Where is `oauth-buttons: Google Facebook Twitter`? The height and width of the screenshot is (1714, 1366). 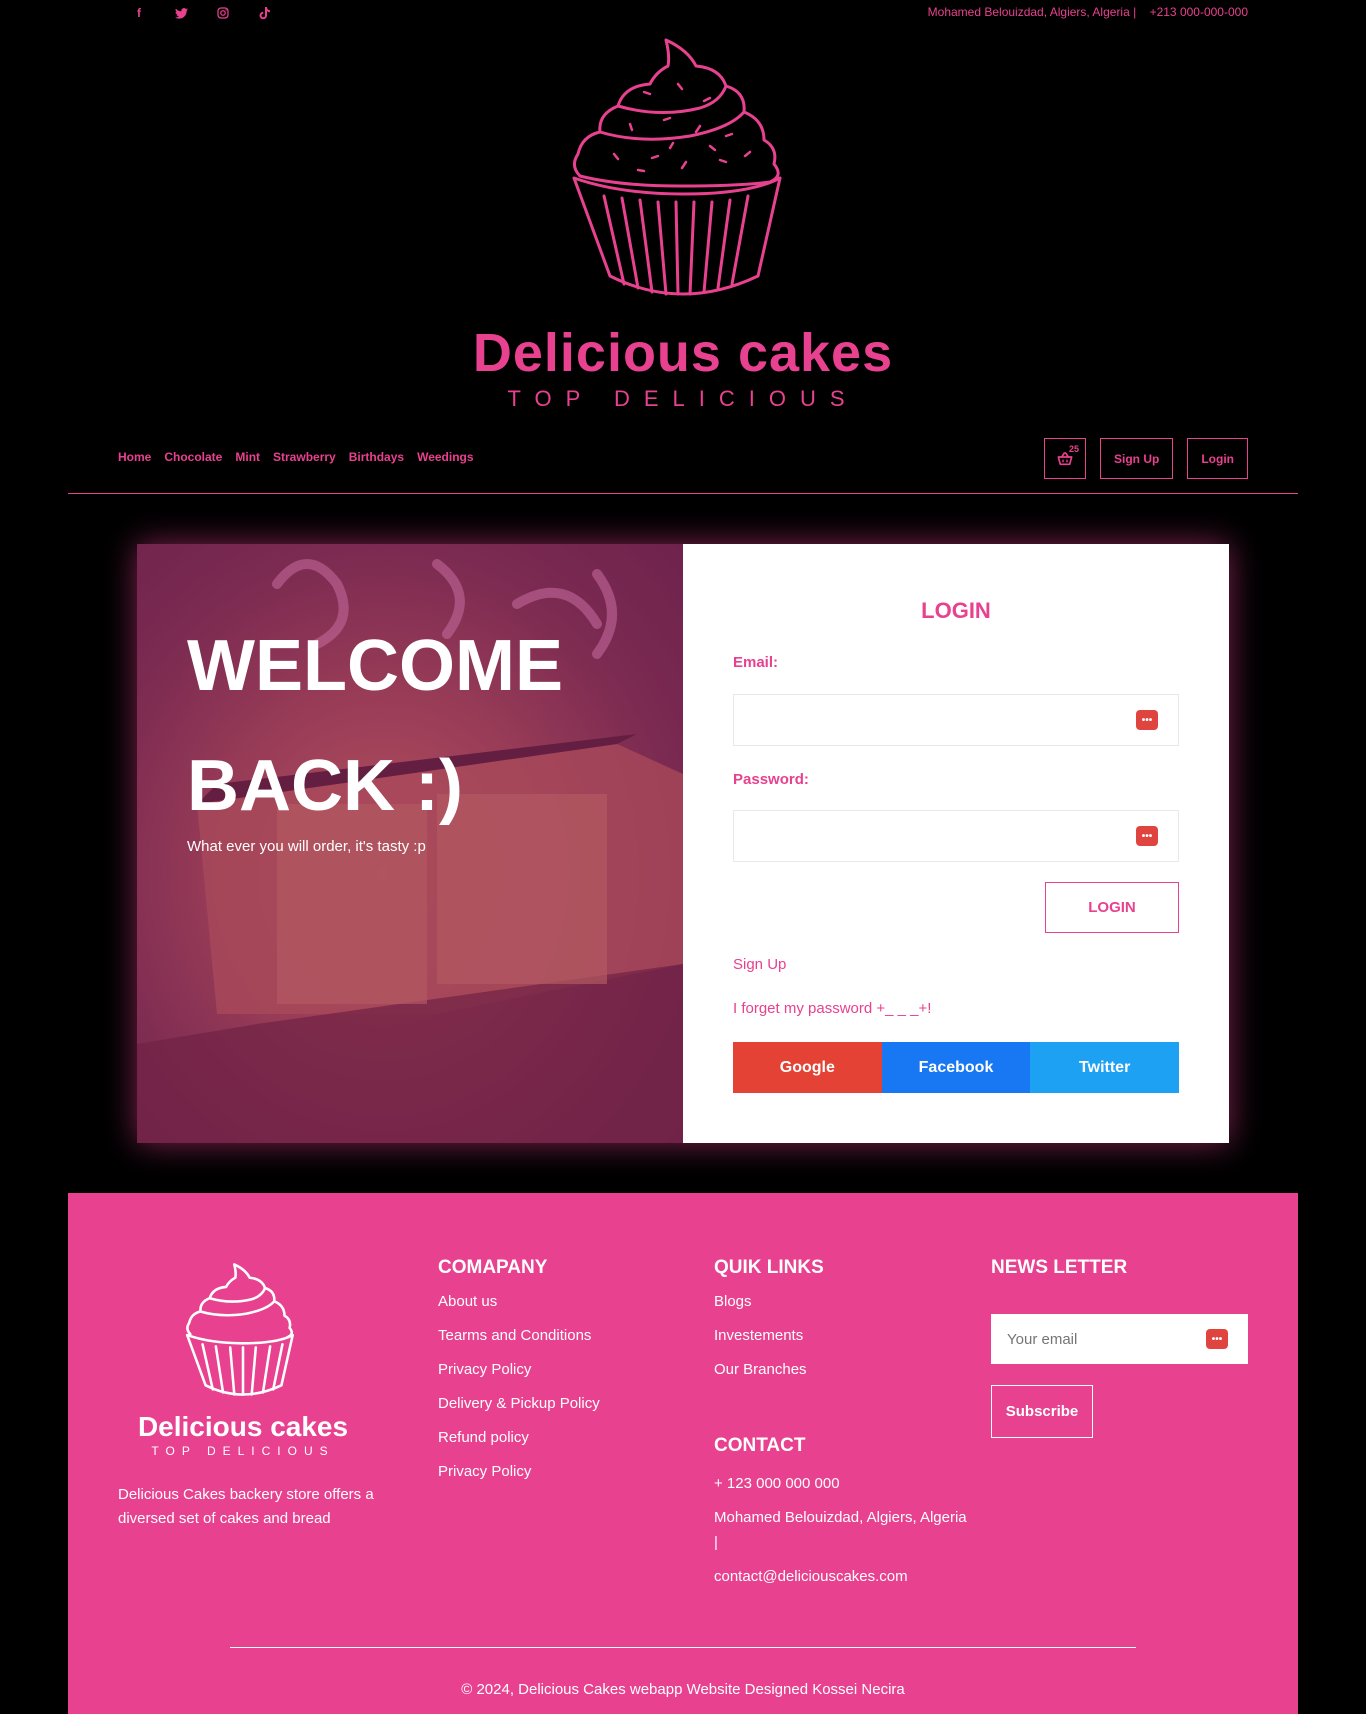 oauth-buttons: Google Facebook Twitter is located at coordinates (956, 1067).